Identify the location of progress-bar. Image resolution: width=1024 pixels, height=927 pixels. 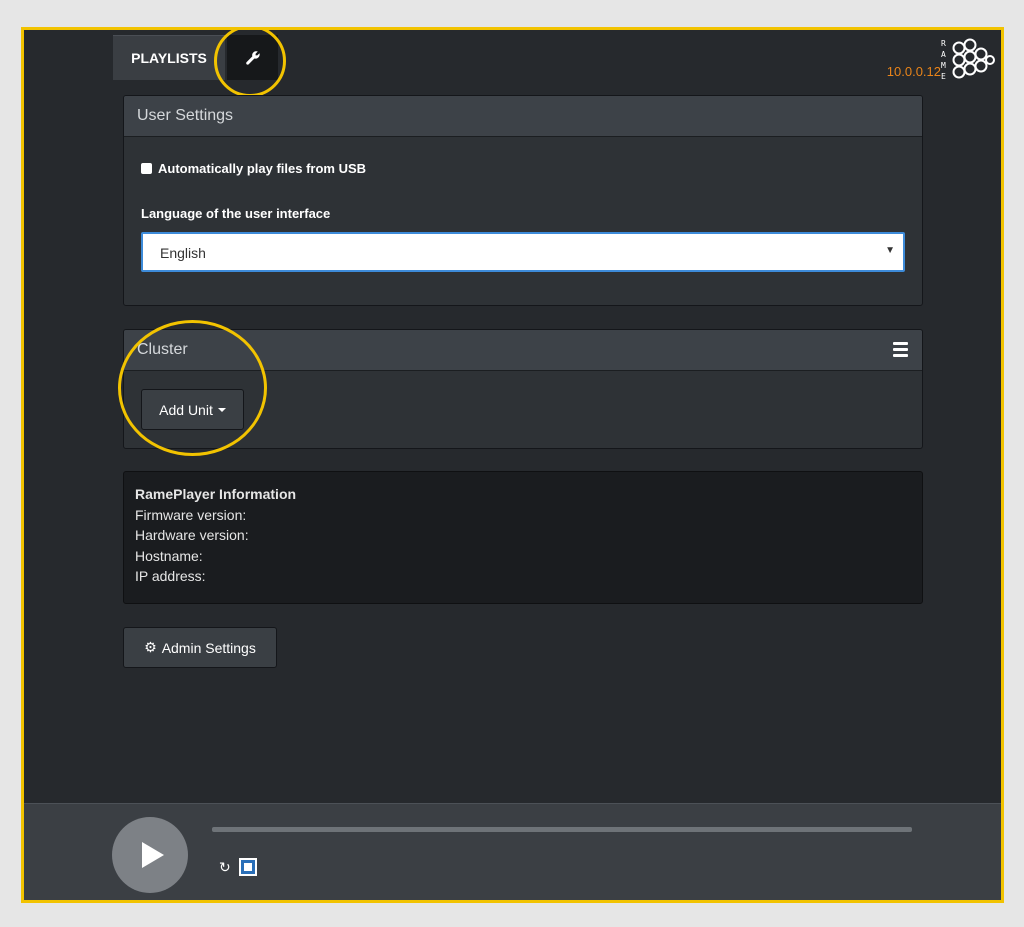
(562, 829).